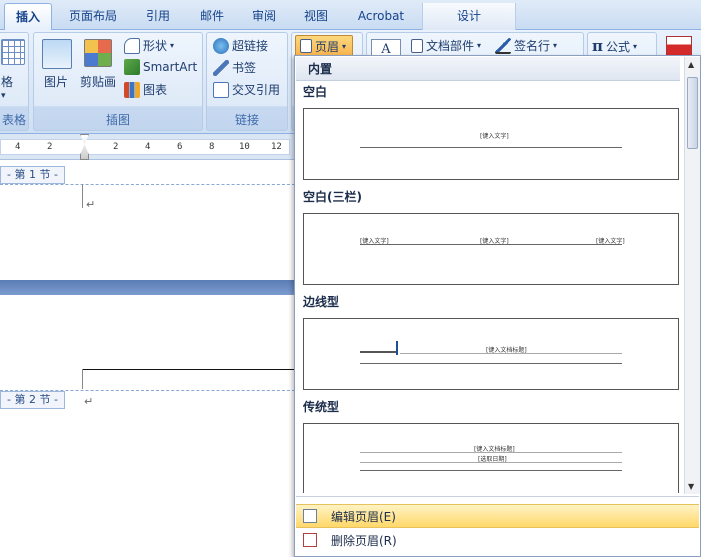  I want to click on tab-references: 引用, so click(158, 16).